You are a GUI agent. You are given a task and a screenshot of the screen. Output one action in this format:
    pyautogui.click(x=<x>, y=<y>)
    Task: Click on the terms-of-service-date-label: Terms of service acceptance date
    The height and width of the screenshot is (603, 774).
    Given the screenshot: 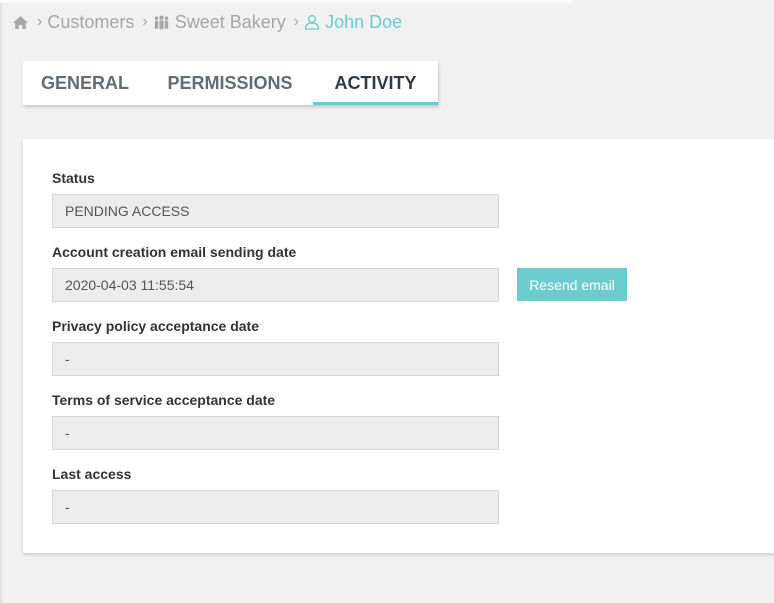 What is the action you would take?
    pyautogui.click(x=164, y=400)
    